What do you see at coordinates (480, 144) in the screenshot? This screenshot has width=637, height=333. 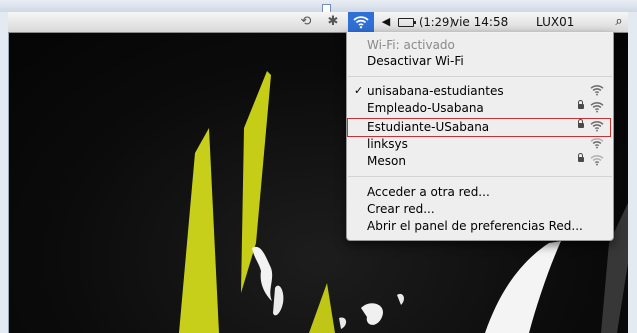 I see `network-item-linksys: linksys` at bounding box center [480, 144].